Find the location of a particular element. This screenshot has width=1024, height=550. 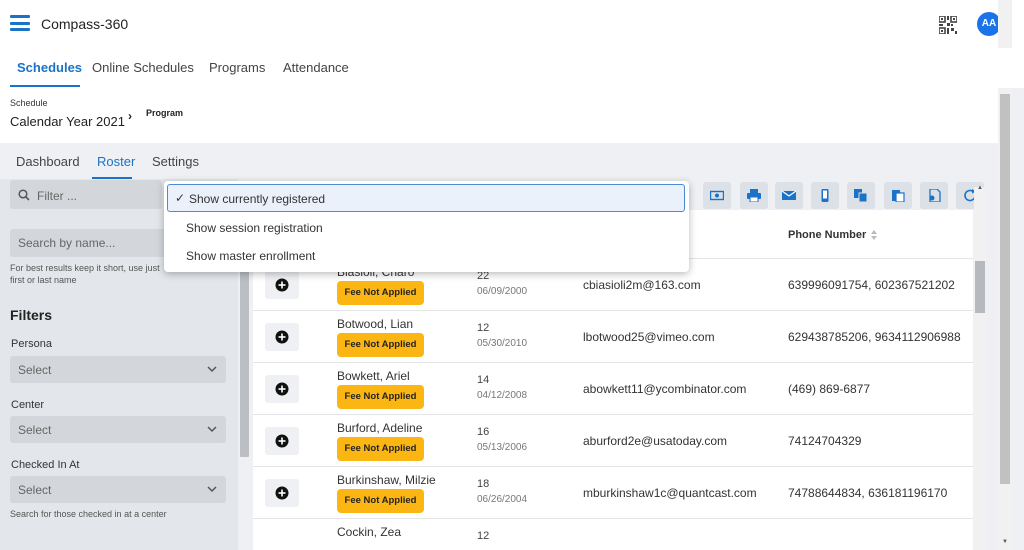

tab-programs: Programs is located at coordinates (237, 67).